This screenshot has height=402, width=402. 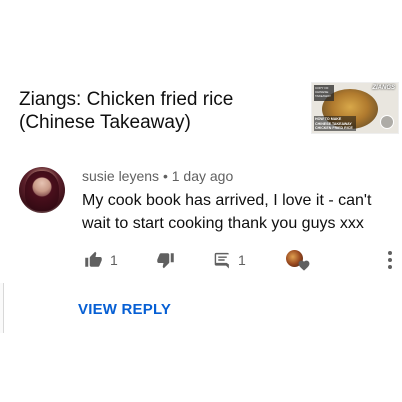 What do you see at coordinates (124, 309) in the screenshot?
I see `view-reply-button: VIEW REPLY` at bounding box center [124, 309].